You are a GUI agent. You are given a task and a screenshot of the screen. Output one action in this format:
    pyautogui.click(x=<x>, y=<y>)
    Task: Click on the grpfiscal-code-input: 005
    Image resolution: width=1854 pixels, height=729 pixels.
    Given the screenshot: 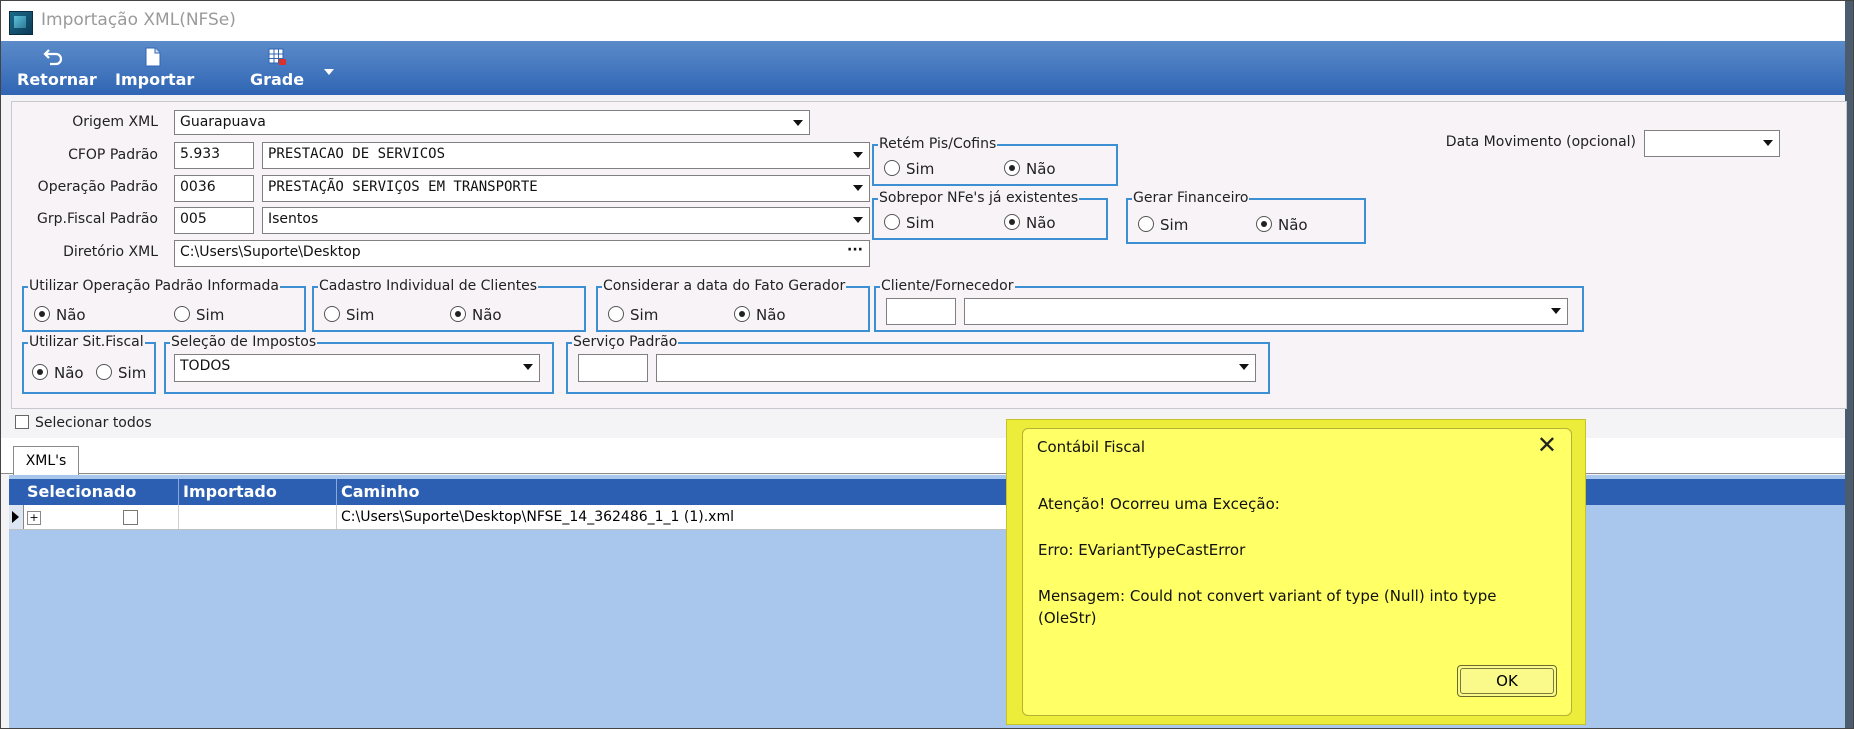 What is the action you would take?
    pyautogui.click(x=214, y=220)
    